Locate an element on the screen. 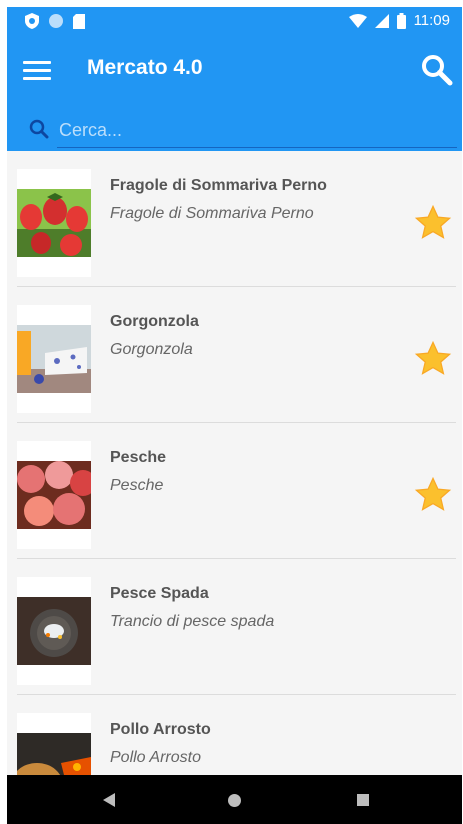  circle-icon is located at coordinates (56, 21).